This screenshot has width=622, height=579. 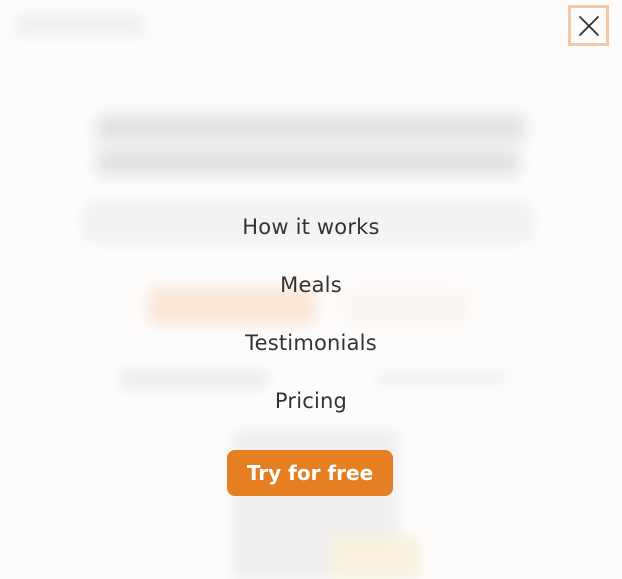 I want to click on nav-link-testimonials: Testimonials, so click(x=311, y=343).